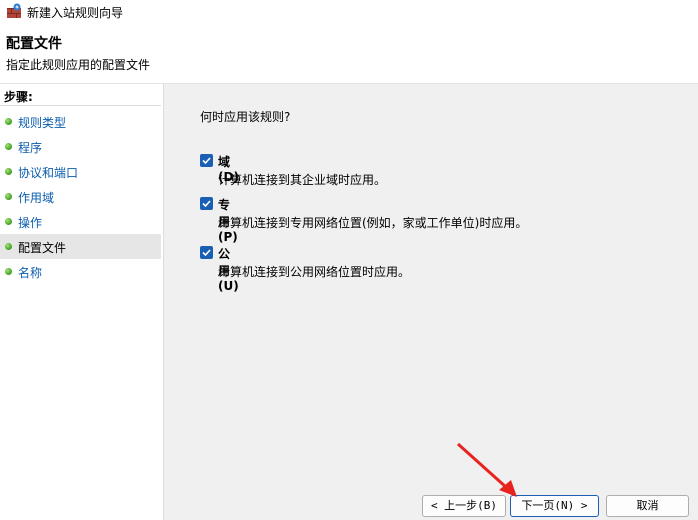 The height and width of the screenshot is (520, 698). What do you see at coordinates (80, 271) in the screenshot?
I see `step-name: 名称` at bounding box center [80, 271].